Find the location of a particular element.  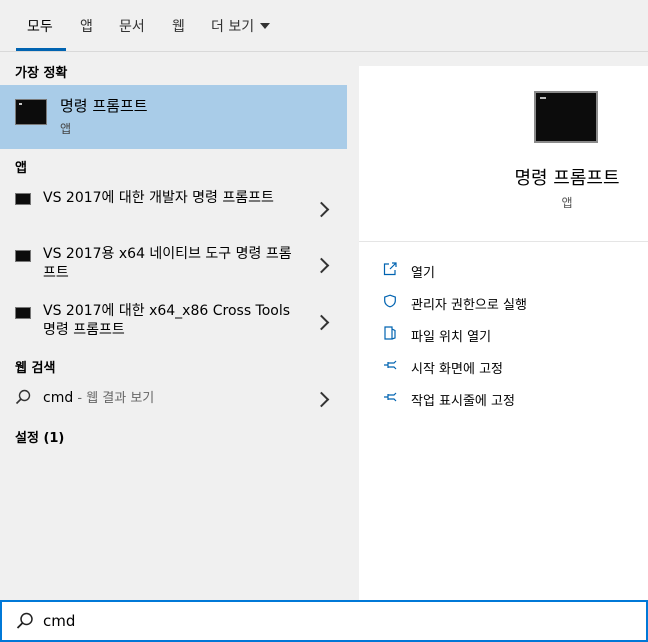

app-result-item: VS 2017에 대한 x64_x86 Cross Tools 명령 프롬프트 is located at coordinates (173, 324).